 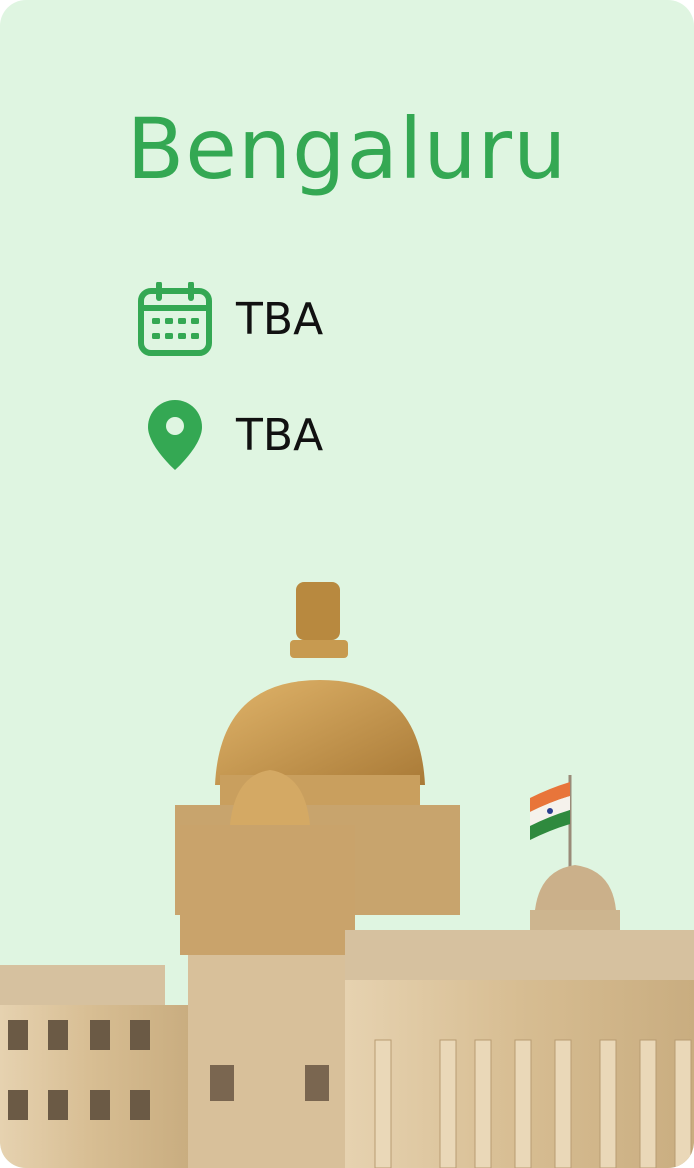 What do you see at coordinates (347, 149) in the screenshot?
I see `city-title: Bengaluru` at bounding box center [347, 149].